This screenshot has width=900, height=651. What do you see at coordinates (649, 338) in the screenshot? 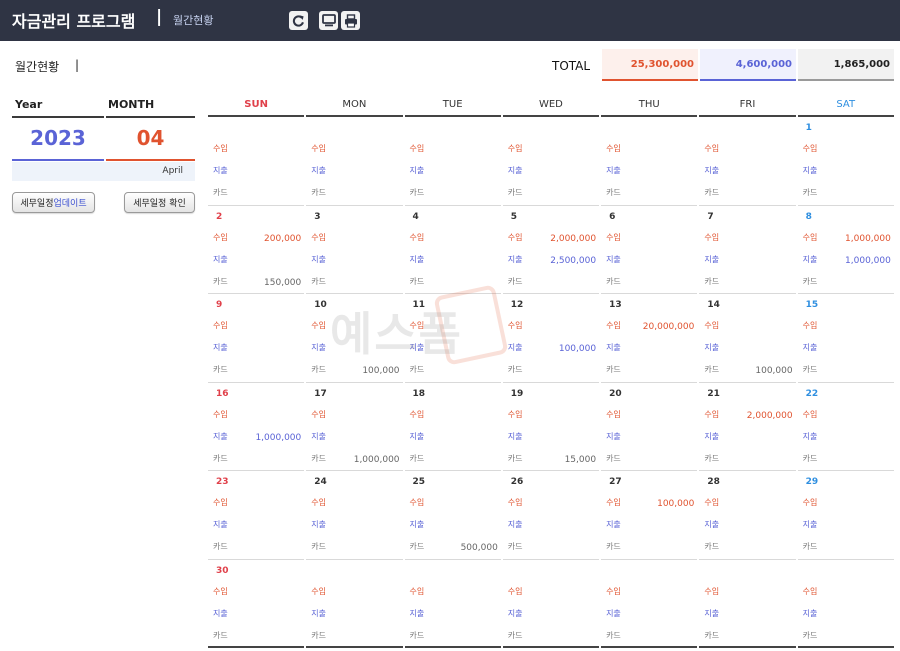
I see `calendar-day-cell: 13 수입 20,000,000 지출 카드` at bounding box center [649, 338].